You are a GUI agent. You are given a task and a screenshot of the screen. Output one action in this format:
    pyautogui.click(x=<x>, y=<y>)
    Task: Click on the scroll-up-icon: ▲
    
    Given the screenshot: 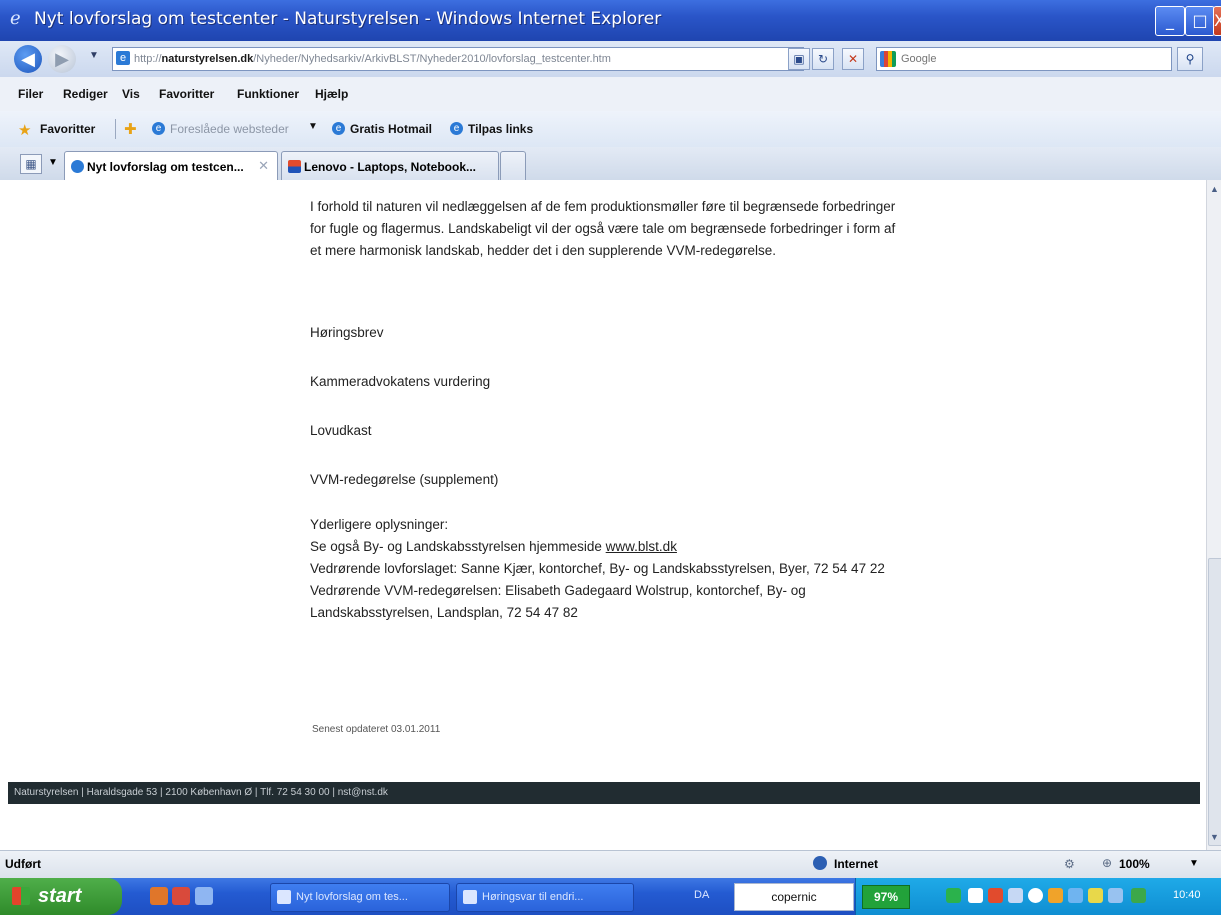 What is the action you would take?
    pyautogui.click(x=1214, y=191)
    